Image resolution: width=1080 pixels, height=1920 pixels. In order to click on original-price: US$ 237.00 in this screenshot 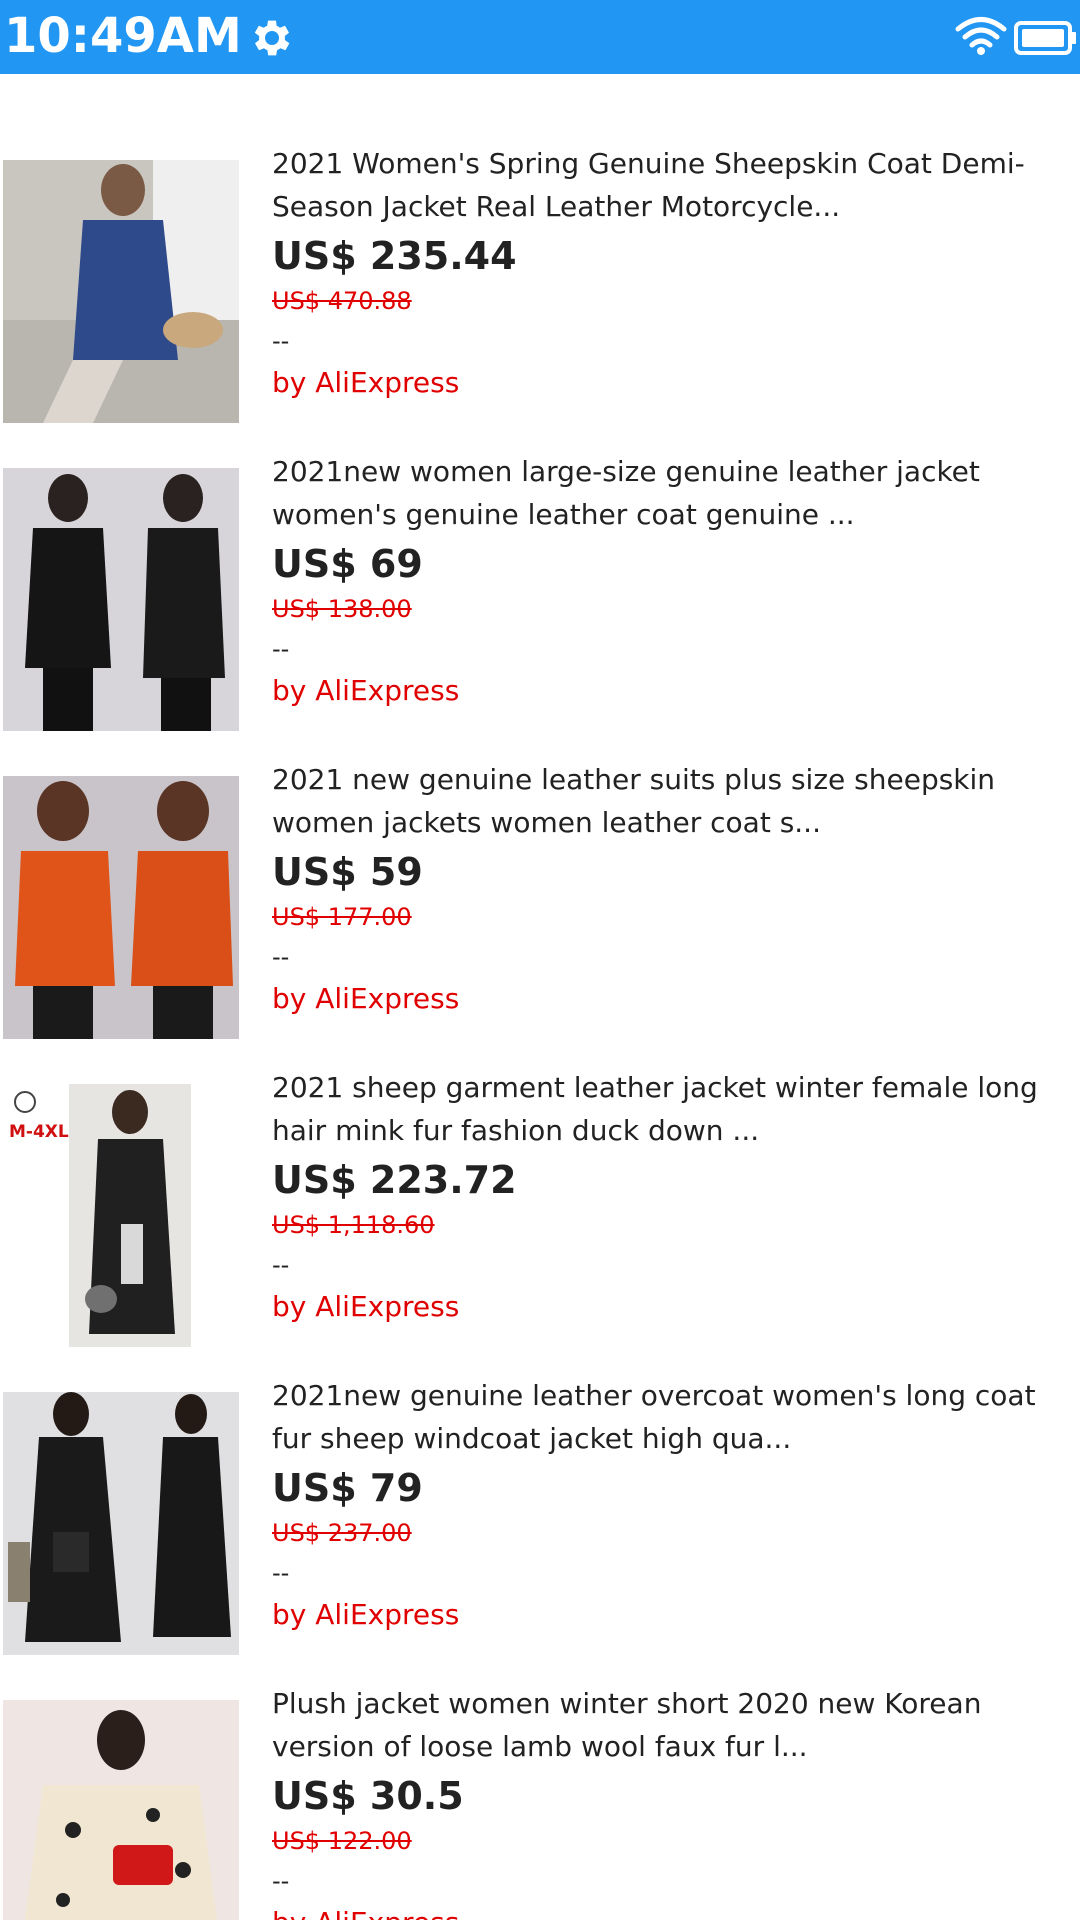, I will do `click(342, 1533)`.